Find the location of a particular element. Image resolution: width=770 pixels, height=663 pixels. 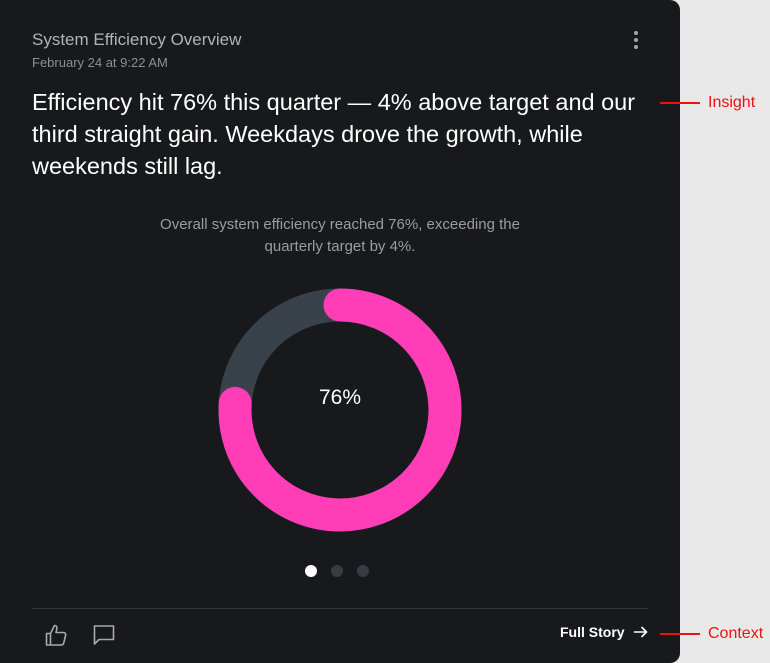

carousel-pager is located at coordinates (337, 571).